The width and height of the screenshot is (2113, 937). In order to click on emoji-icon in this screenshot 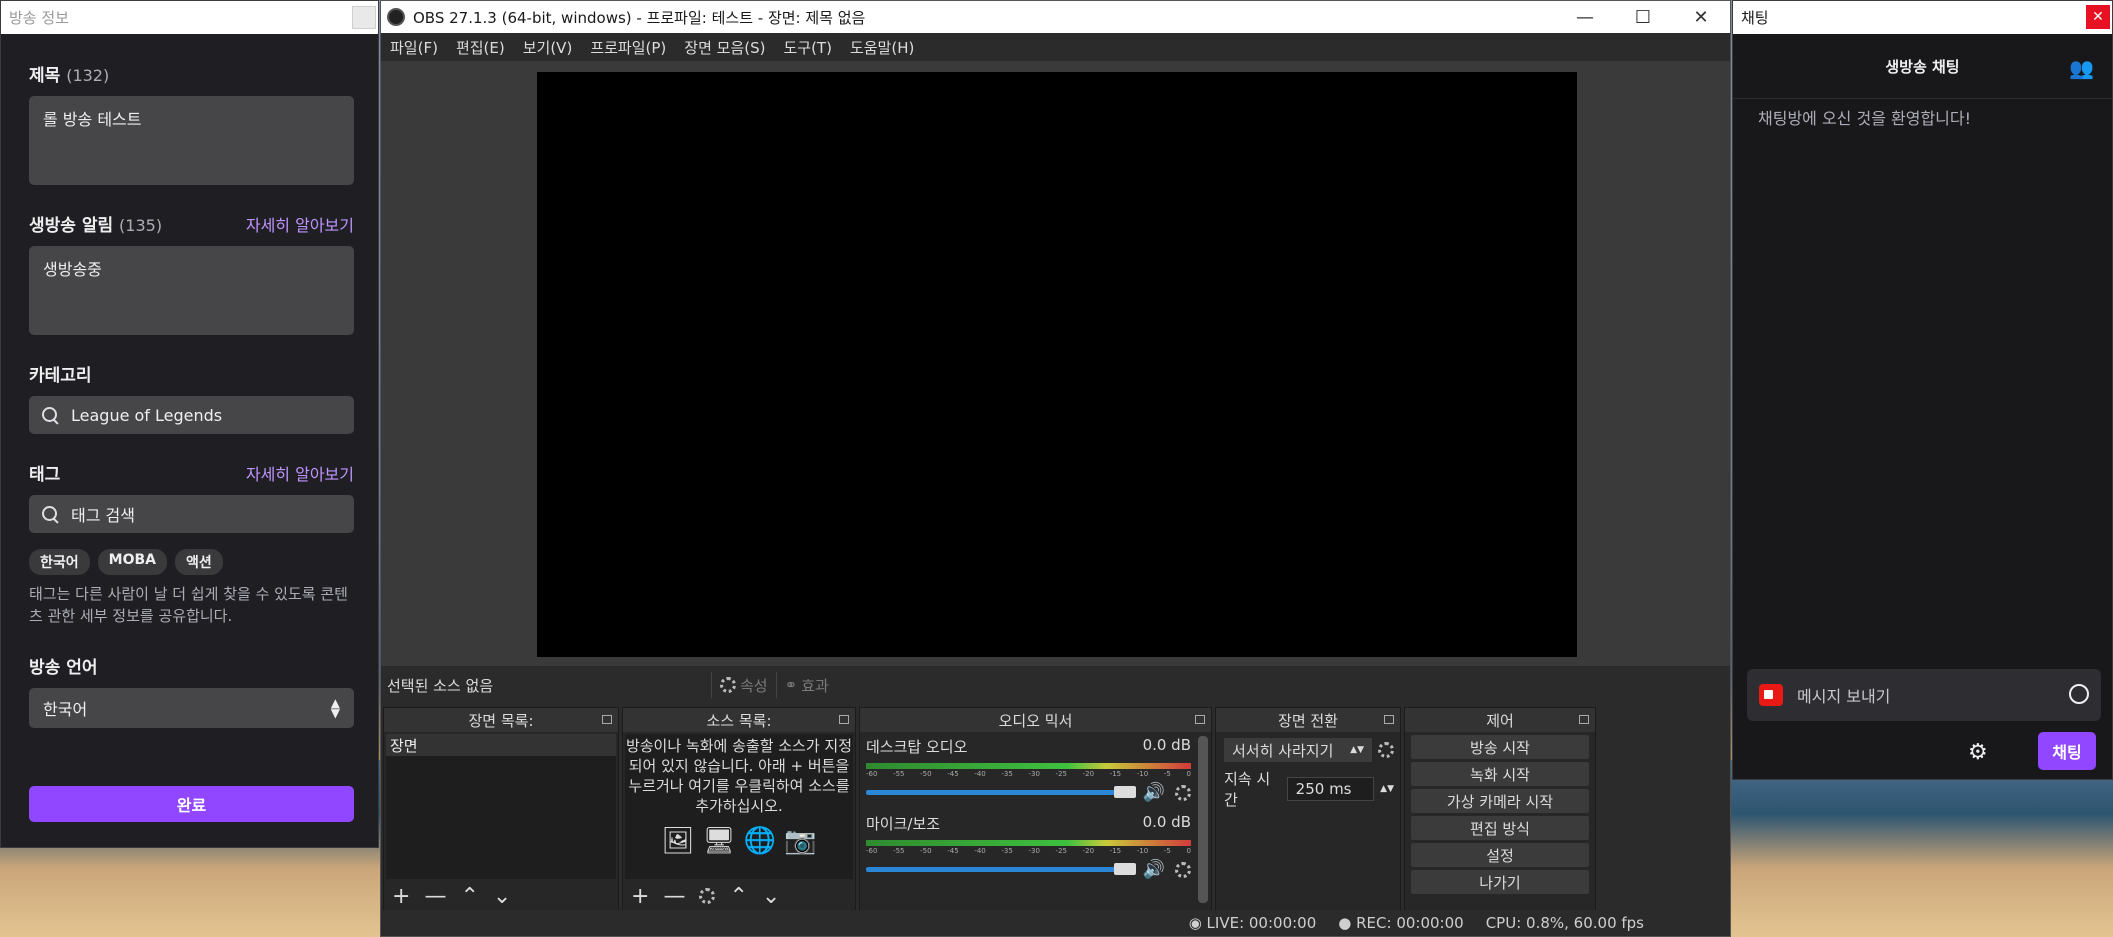, I will do `click(2079, 694)`.